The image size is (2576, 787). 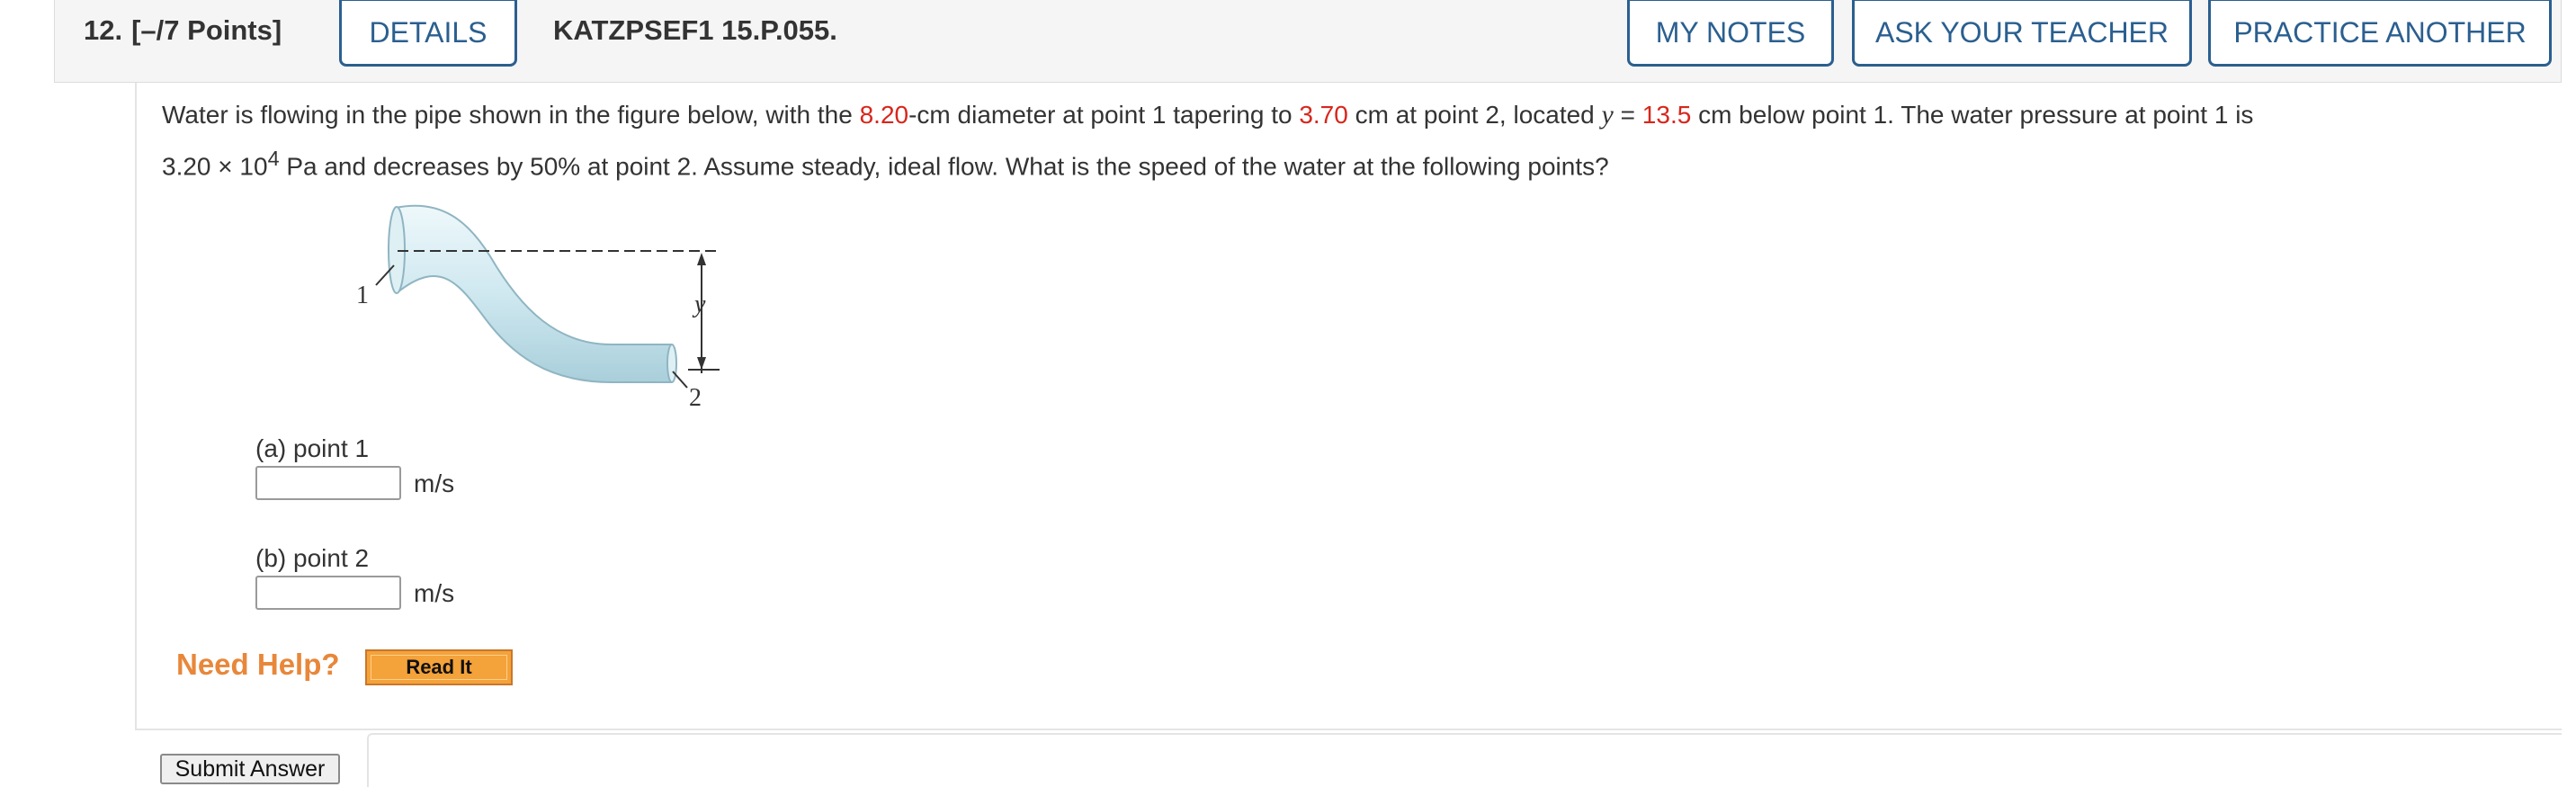 I want to click on y-value: 13.5, so click(x=1666, y=115).